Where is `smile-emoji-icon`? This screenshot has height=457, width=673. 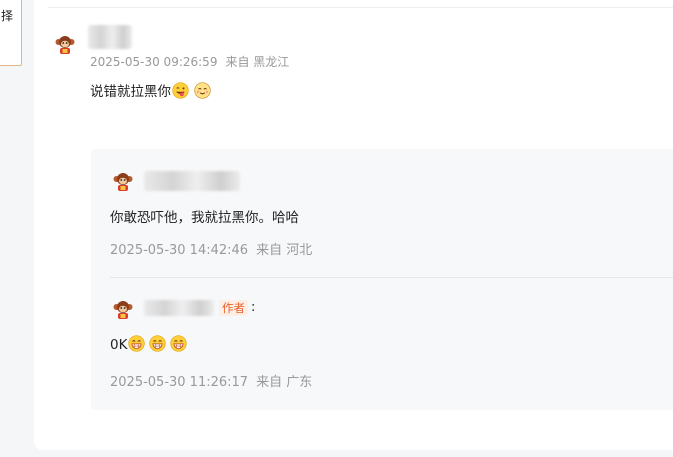 smile-emoji-icon is located at coordinates (202, 90).